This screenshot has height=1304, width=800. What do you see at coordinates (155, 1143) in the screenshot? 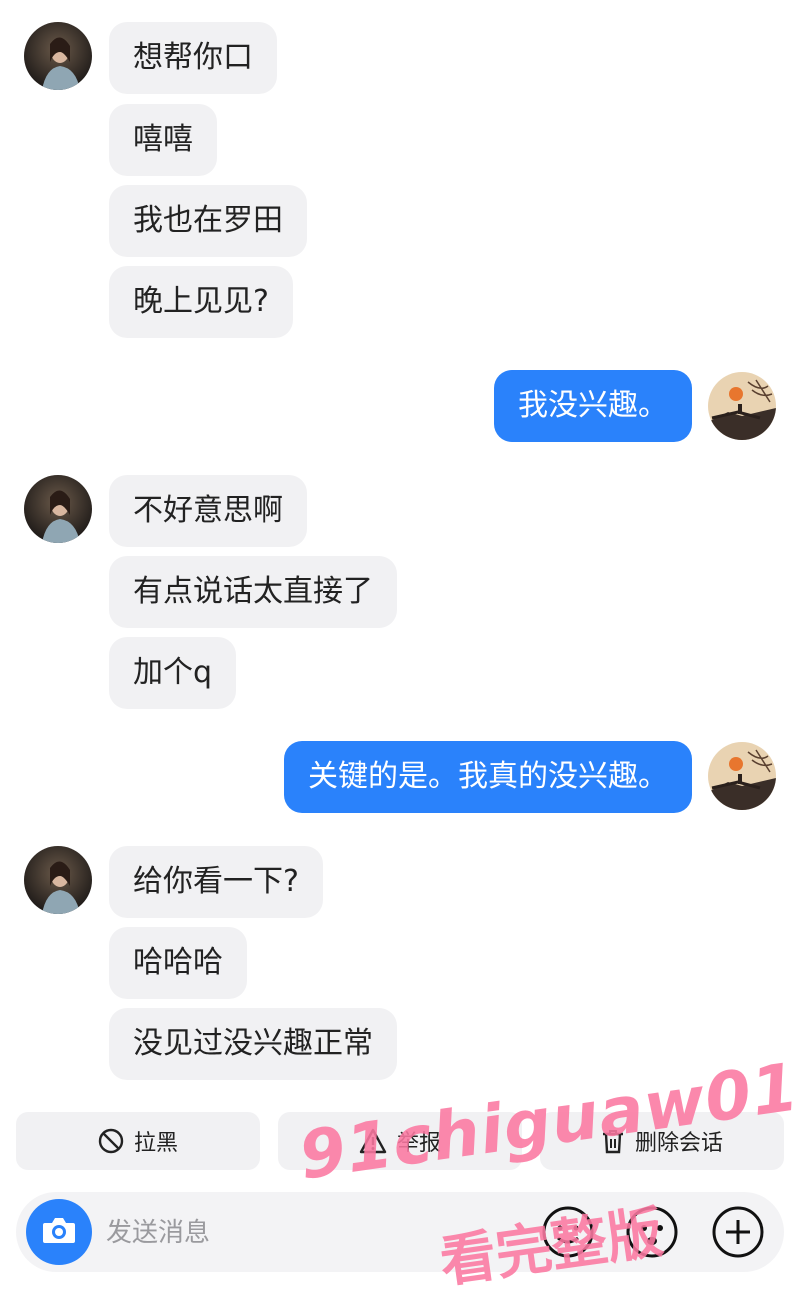
I see `block-label: 拉黑` at bounding box center [155, 1143].